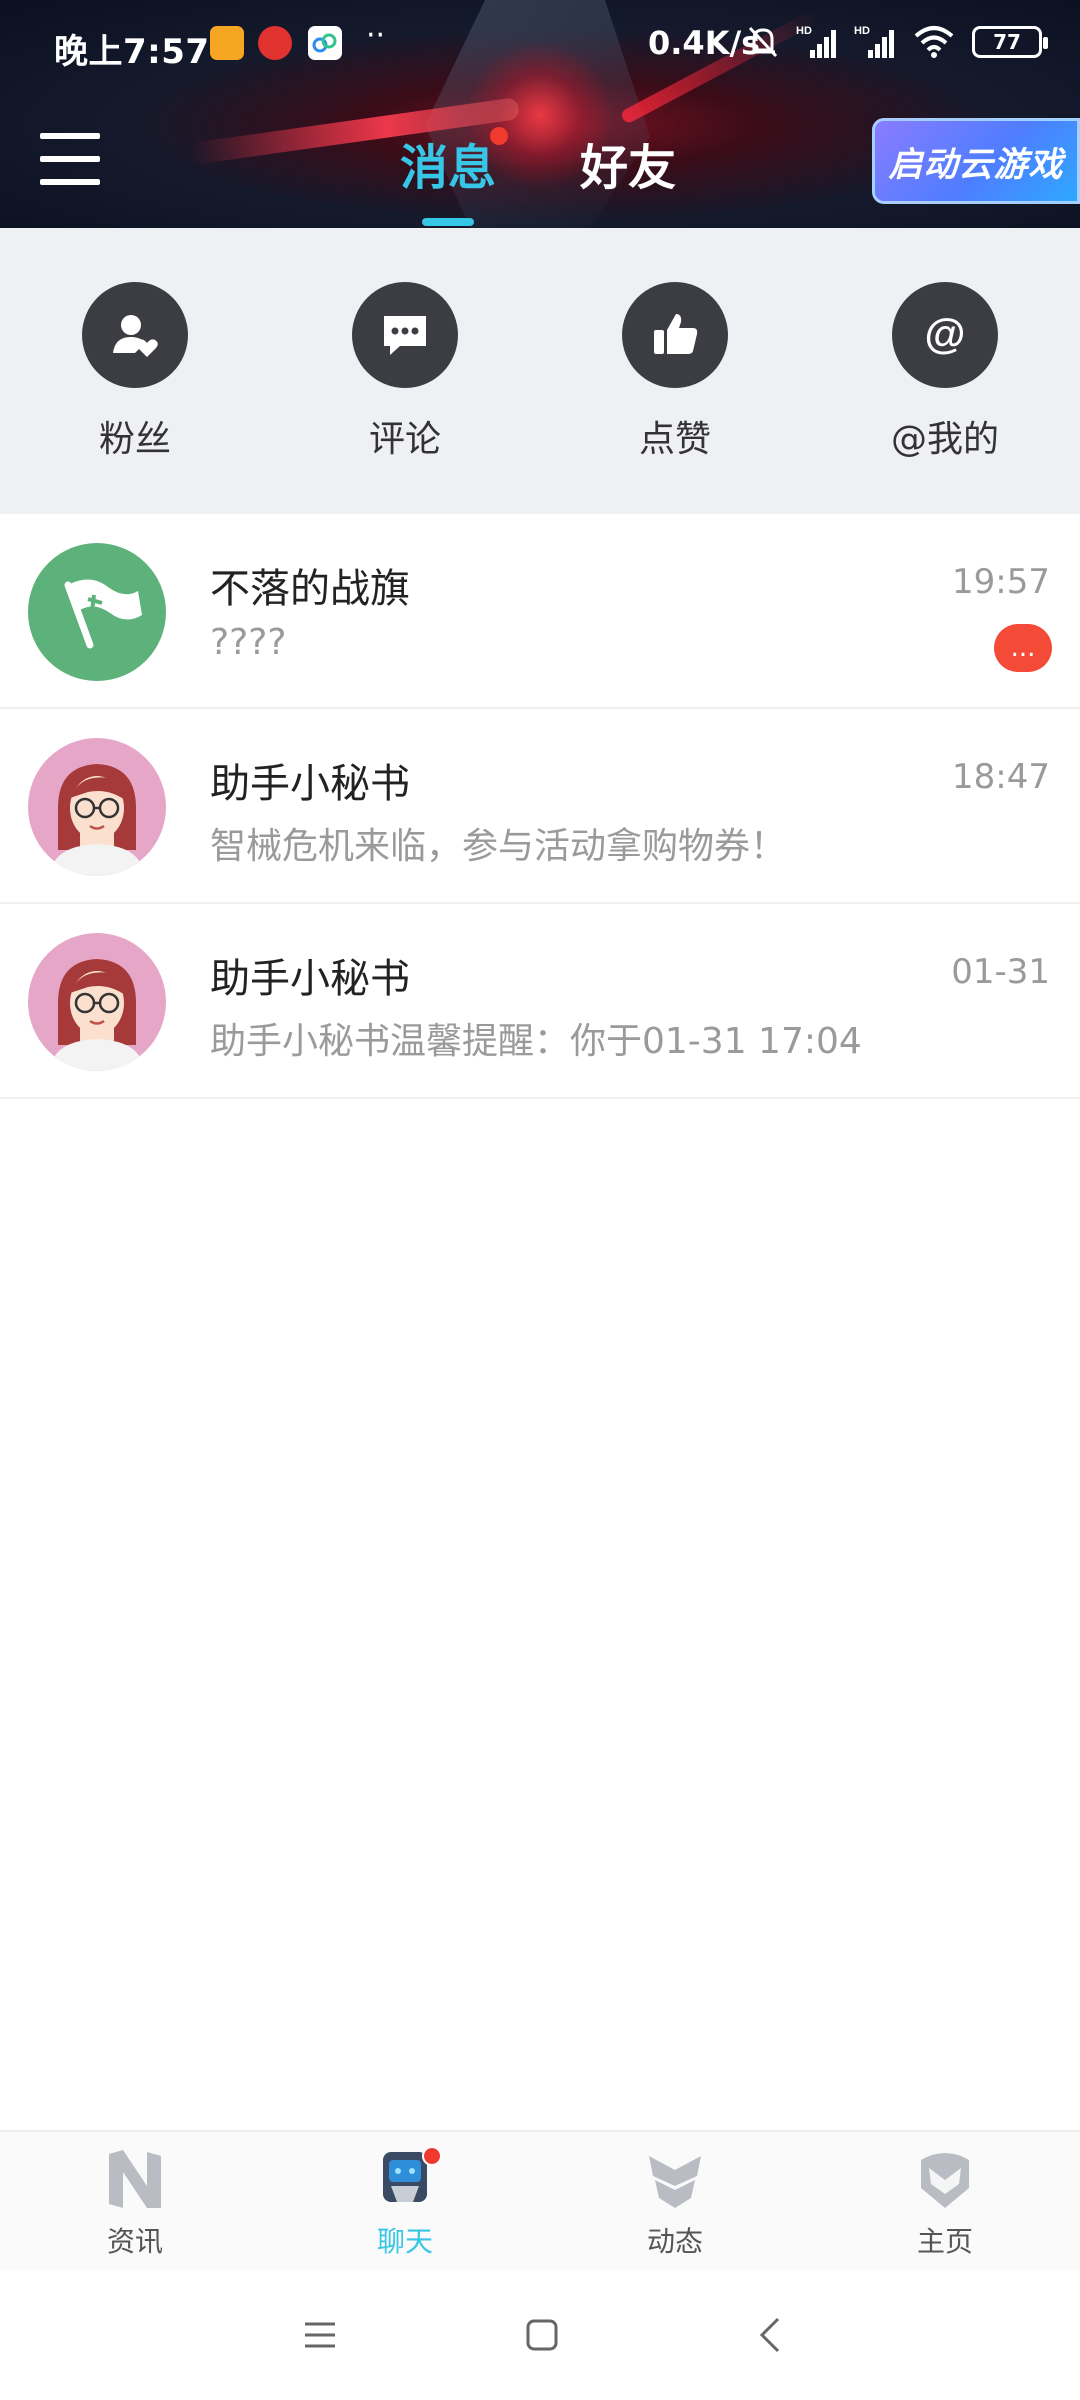  Describe the element at coordinates (674, 2241) in the screenshot. I see `nav-feed-label: 动态` at that location.